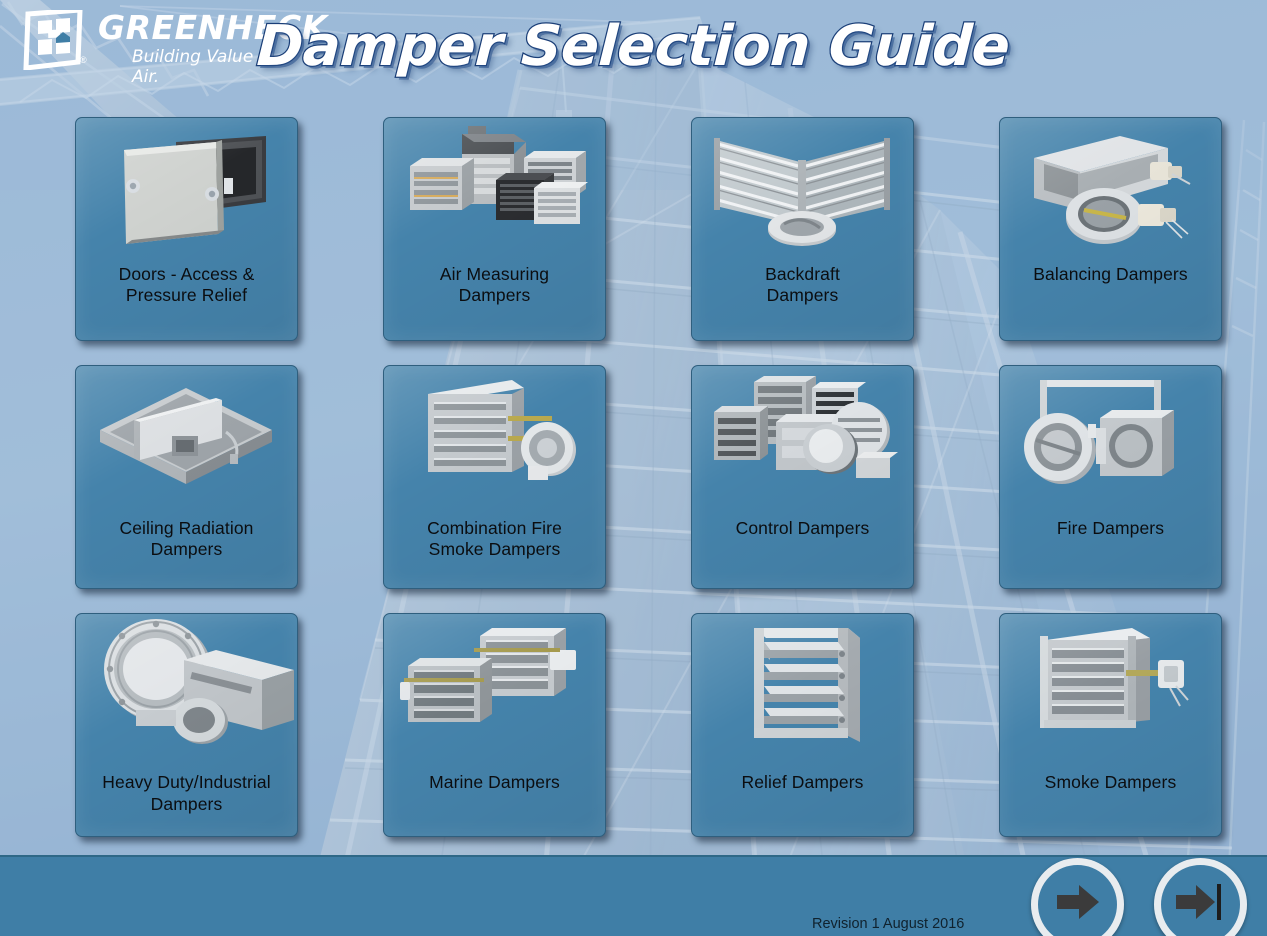 The image size is (1267, 936). Describe the element at coordinates (494, 437) in the screenshot. I see `combination-fire-smoke-product-image` at that location.